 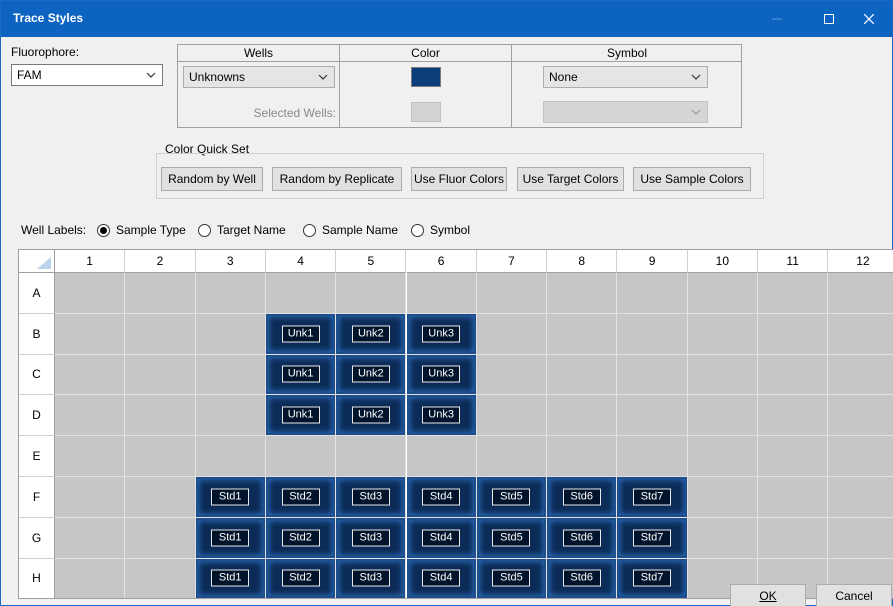 What do you see at coordinates (768, 595) in the screenshot?
I see `ok-button: OK` at bounding box center [768, 595].